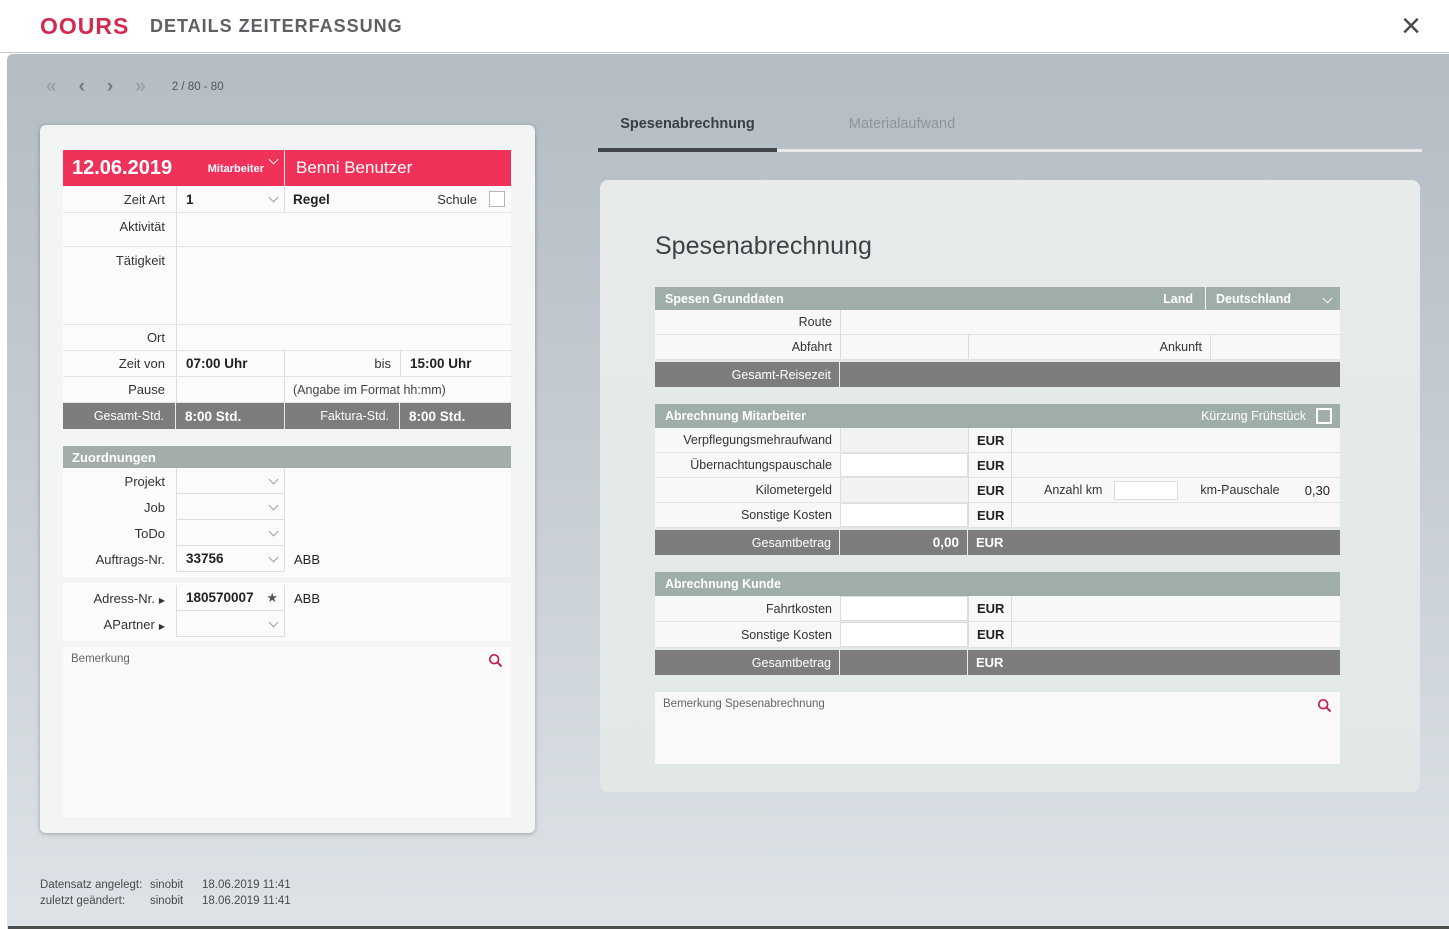 This screenshot has height=929, width=1449. I want to click on pause-label: Pause, so click(146, 389).